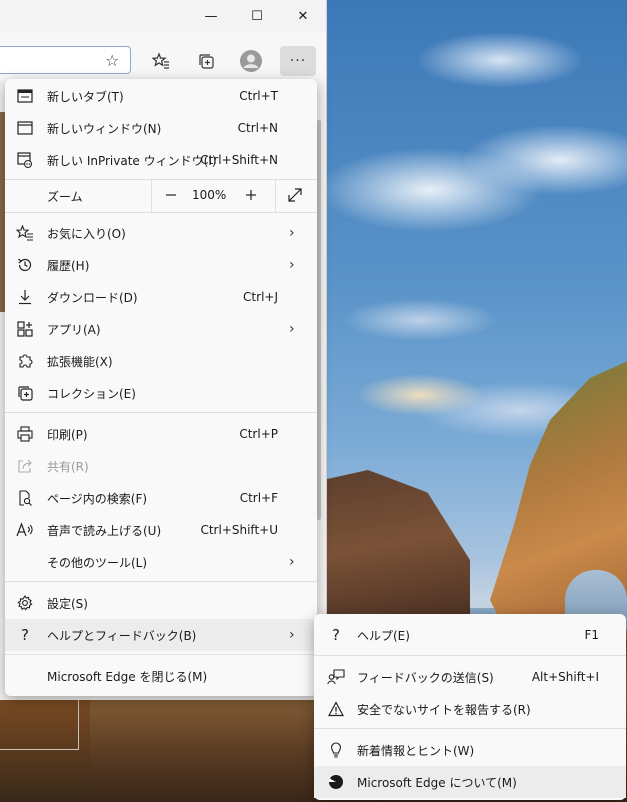  What do you see at coordinates (25, 265) in the screenshot?
I see `history-icon` at bounding box center [25, 265].